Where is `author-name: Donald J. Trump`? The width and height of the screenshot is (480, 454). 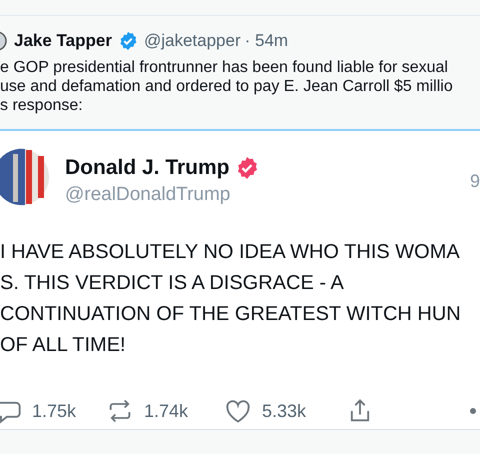 author-name: Donald J. Trump is located at coordinates (147, 168).